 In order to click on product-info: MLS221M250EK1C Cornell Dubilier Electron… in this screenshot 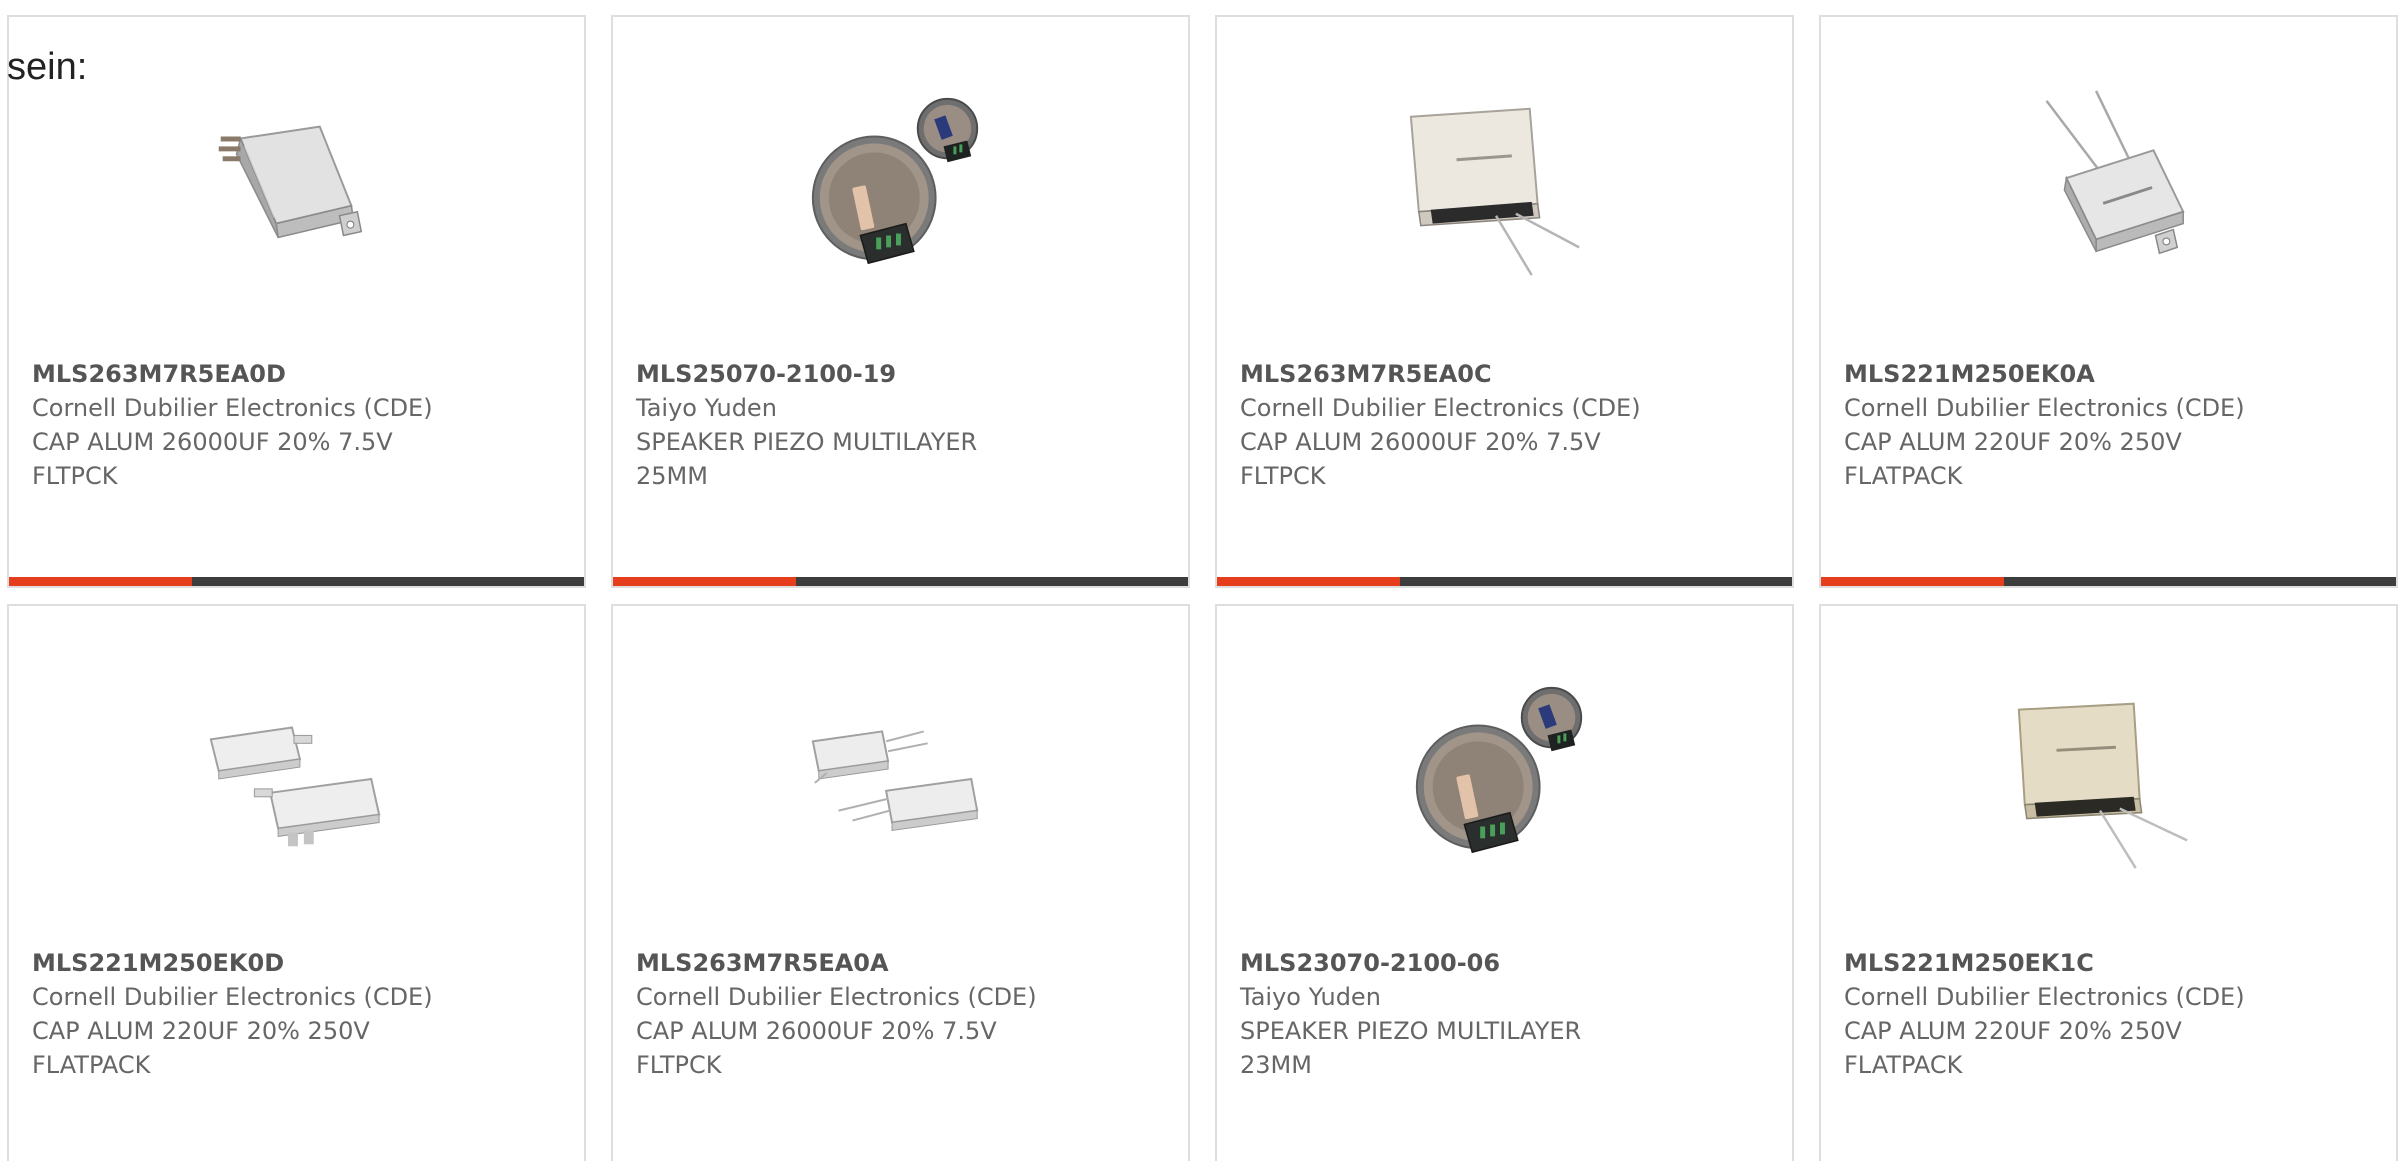, I will do `click(2108, 1014)`.